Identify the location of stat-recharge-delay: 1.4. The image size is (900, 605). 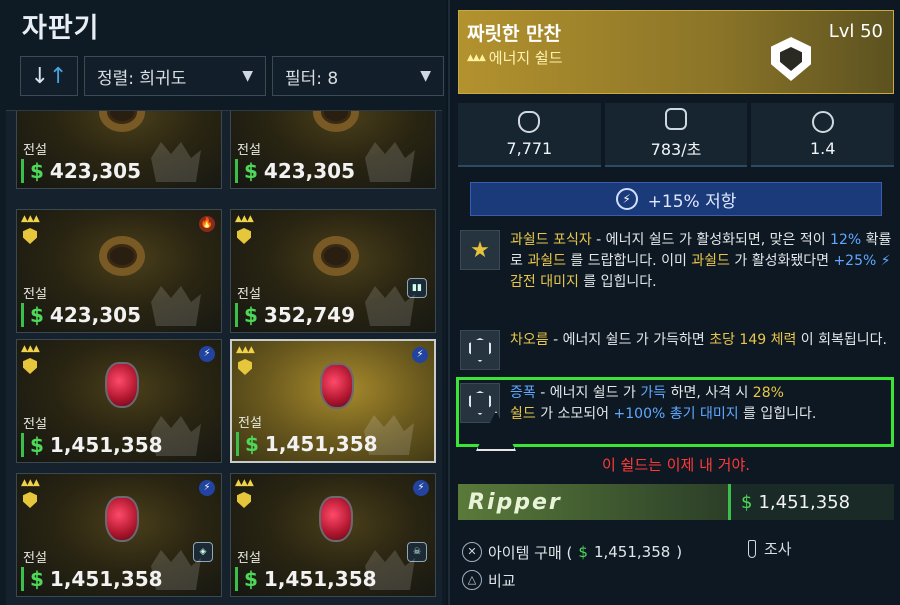
(823, 135).